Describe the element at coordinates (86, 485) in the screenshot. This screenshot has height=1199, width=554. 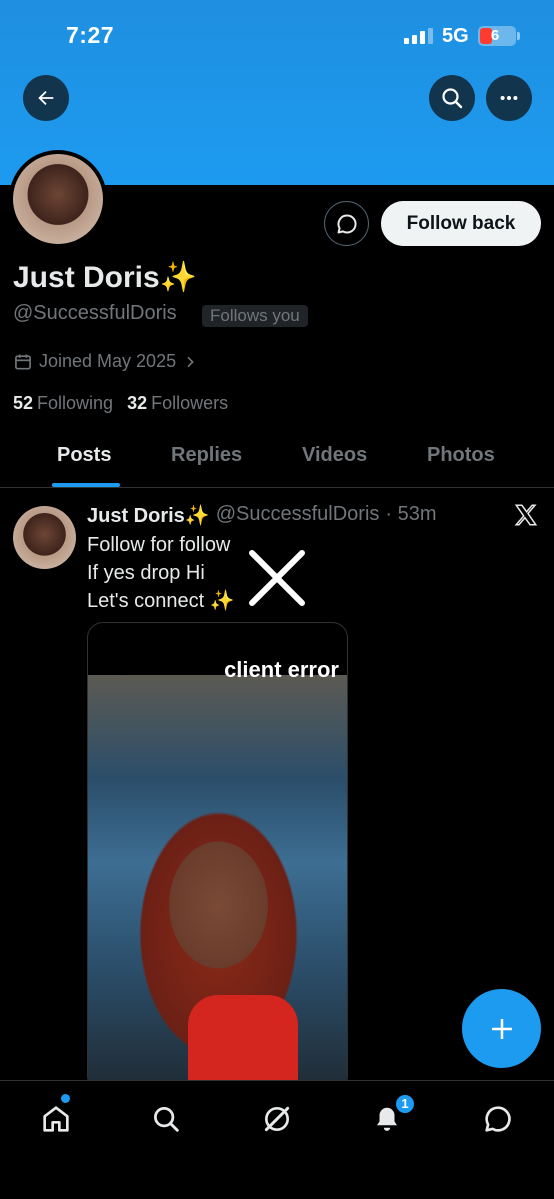
I see `active-tab-indicator` at that location.